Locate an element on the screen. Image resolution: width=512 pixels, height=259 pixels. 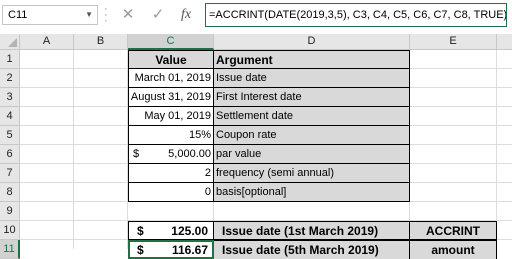
value-cell-c4: May 01, 2019 is located at coordinates (171, 116).